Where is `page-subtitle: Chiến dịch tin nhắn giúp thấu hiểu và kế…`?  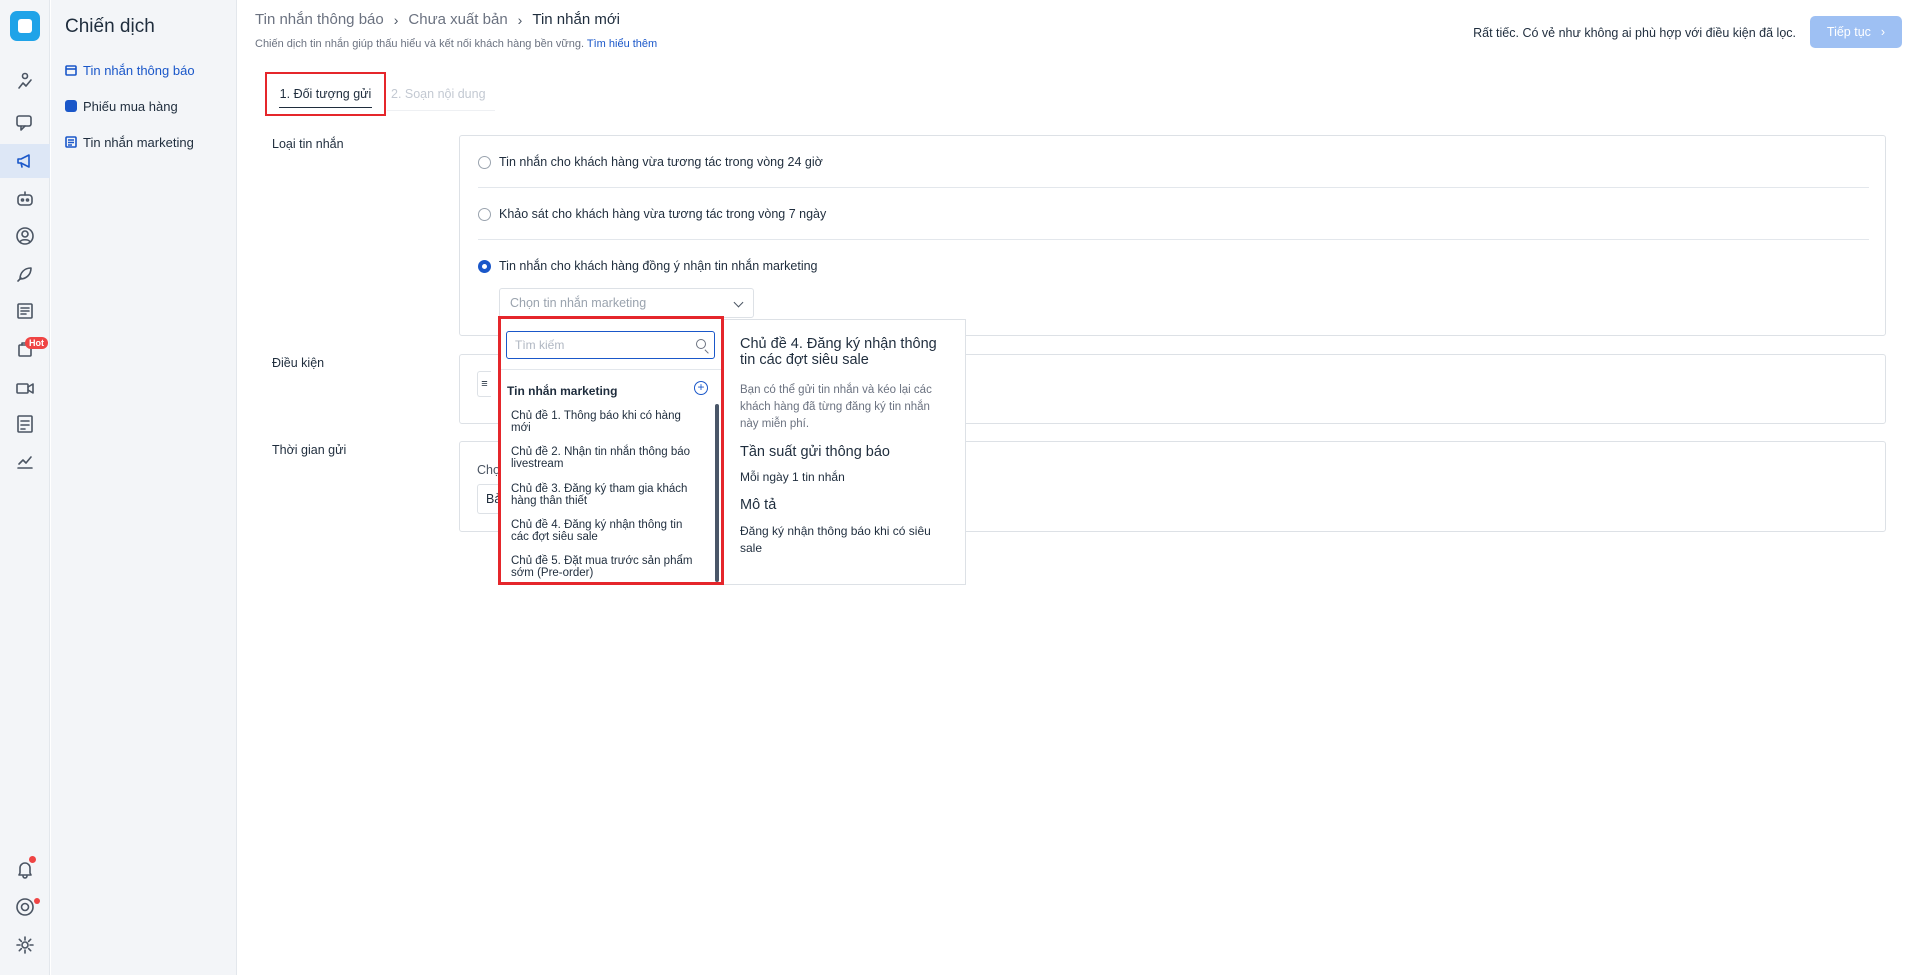 page-subtitle: Chiến dịch tin nhắn giúp thấu hiểu và kế… is located at coordinates (456, 44).